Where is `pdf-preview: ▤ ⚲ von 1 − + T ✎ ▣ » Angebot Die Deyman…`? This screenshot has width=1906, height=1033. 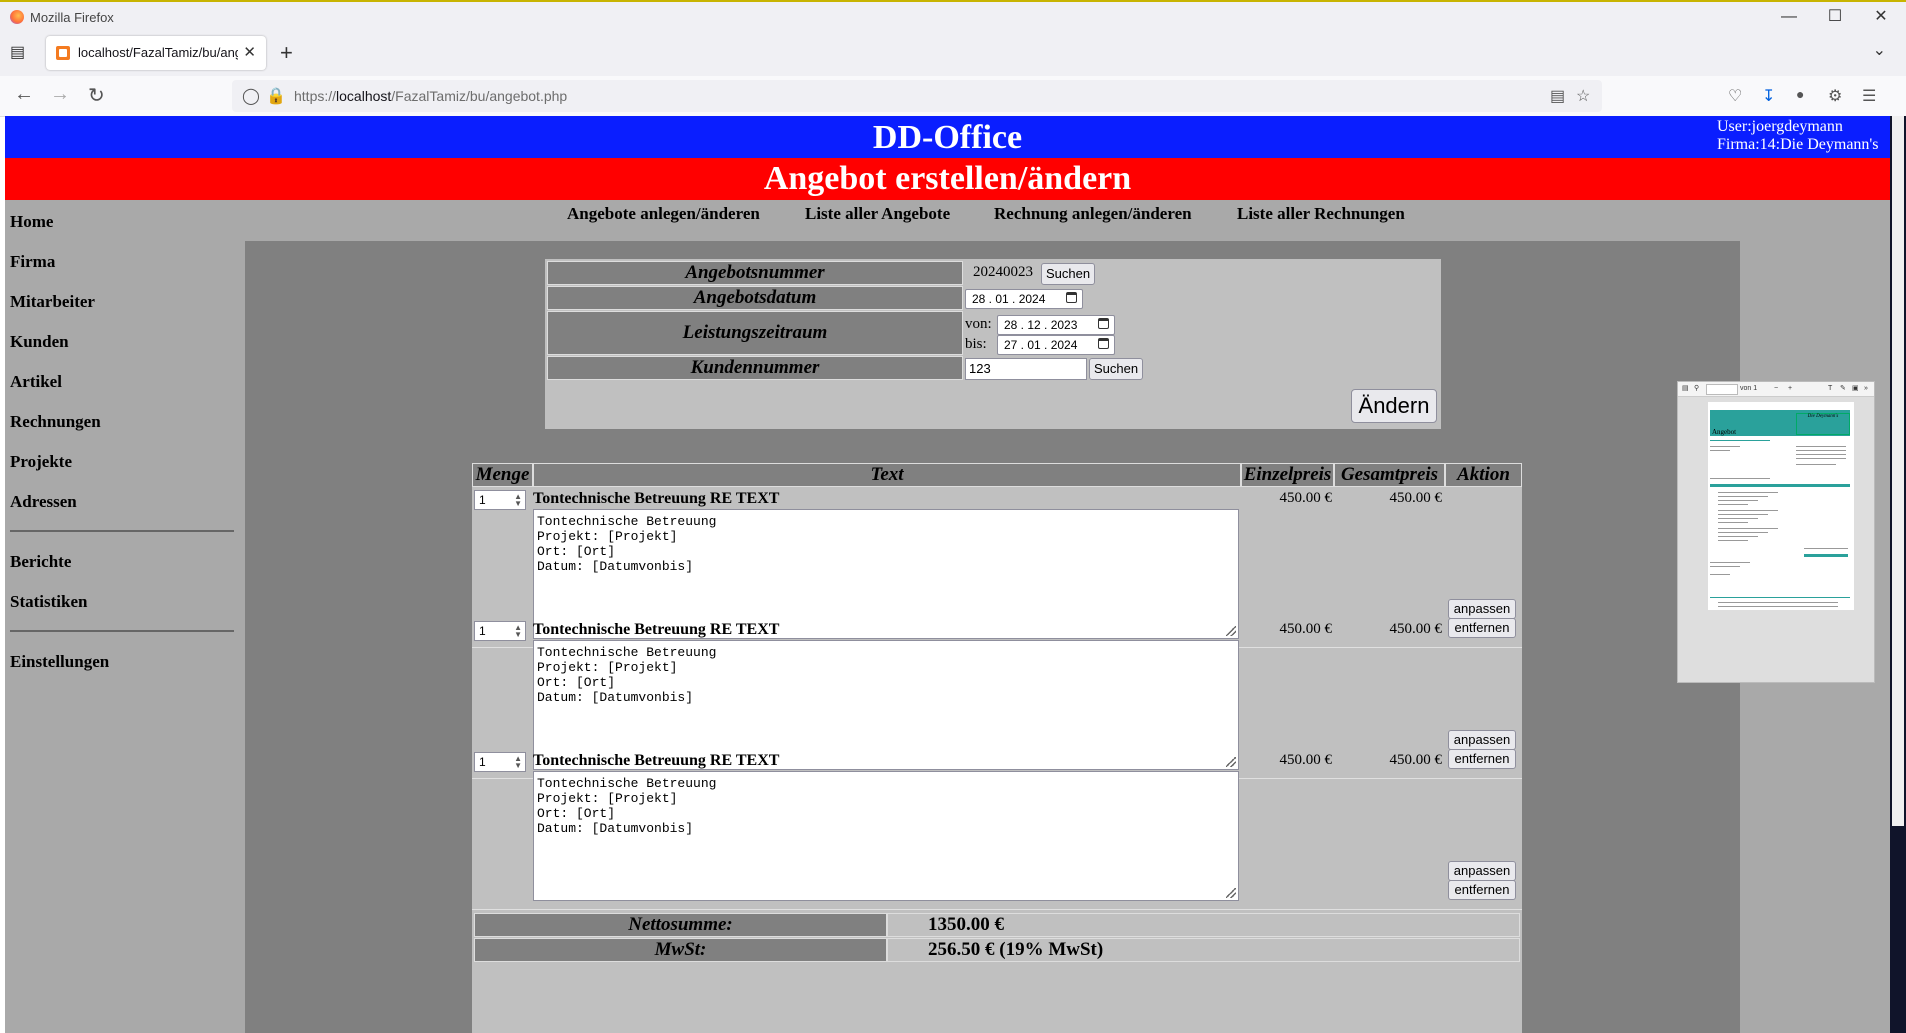
pdf-preview: ▤ ⚲ von 1 − + T ✎ ▣ » Angebot Die Deyman… is located at coordinates (1776, 532).